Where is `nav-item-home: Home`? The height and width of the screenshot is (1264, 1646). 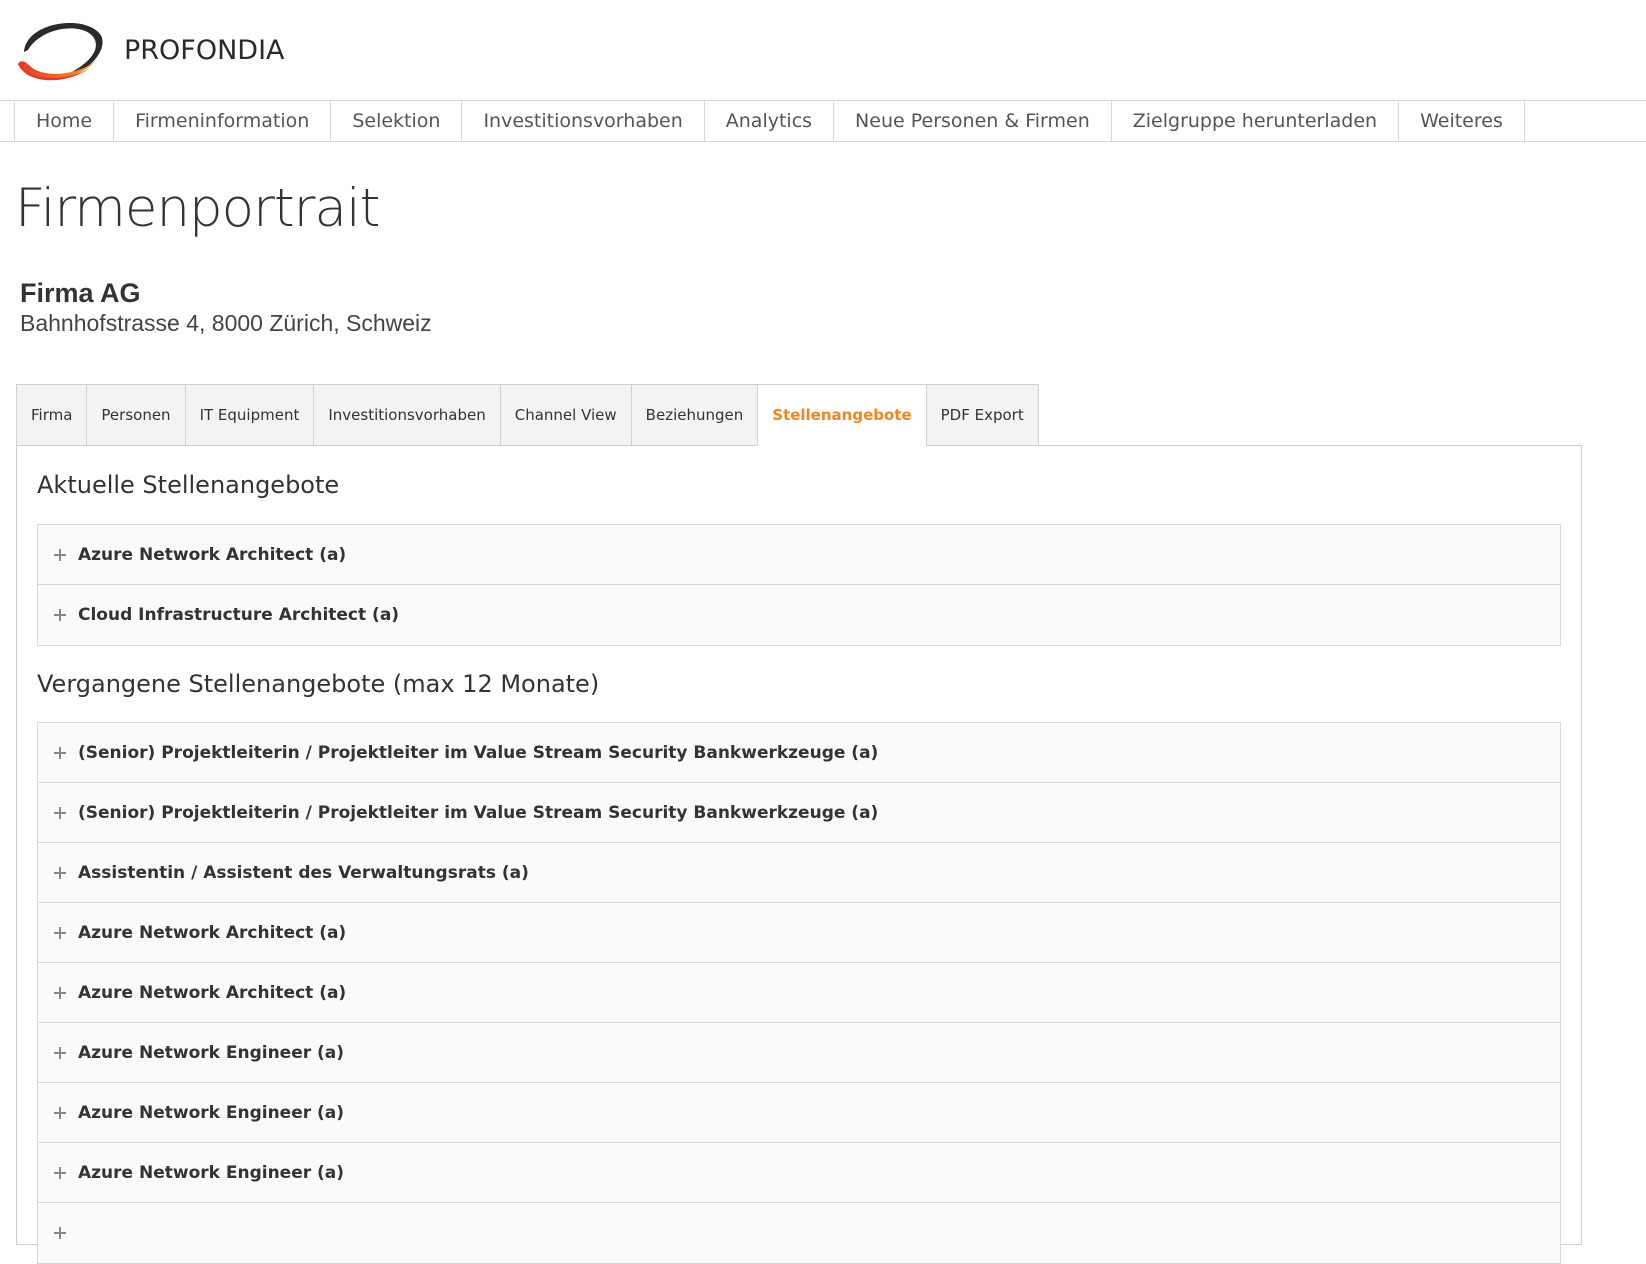
nav-item-home: Home is located at coordinates (65, 121).